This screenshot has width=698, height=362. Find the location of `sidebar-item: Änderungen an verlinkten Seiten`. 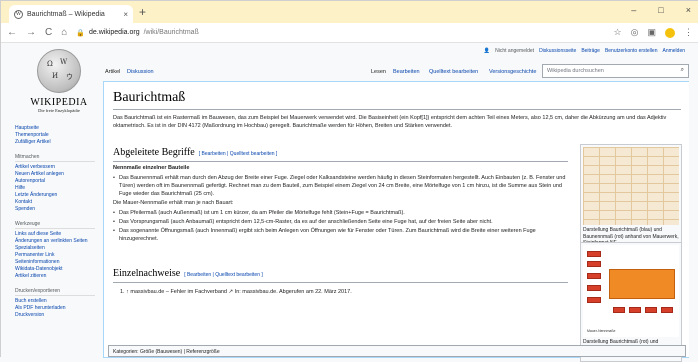

sidebar-item: Änderungen an verlinkten Seiten is located at coordinates (55, 241).